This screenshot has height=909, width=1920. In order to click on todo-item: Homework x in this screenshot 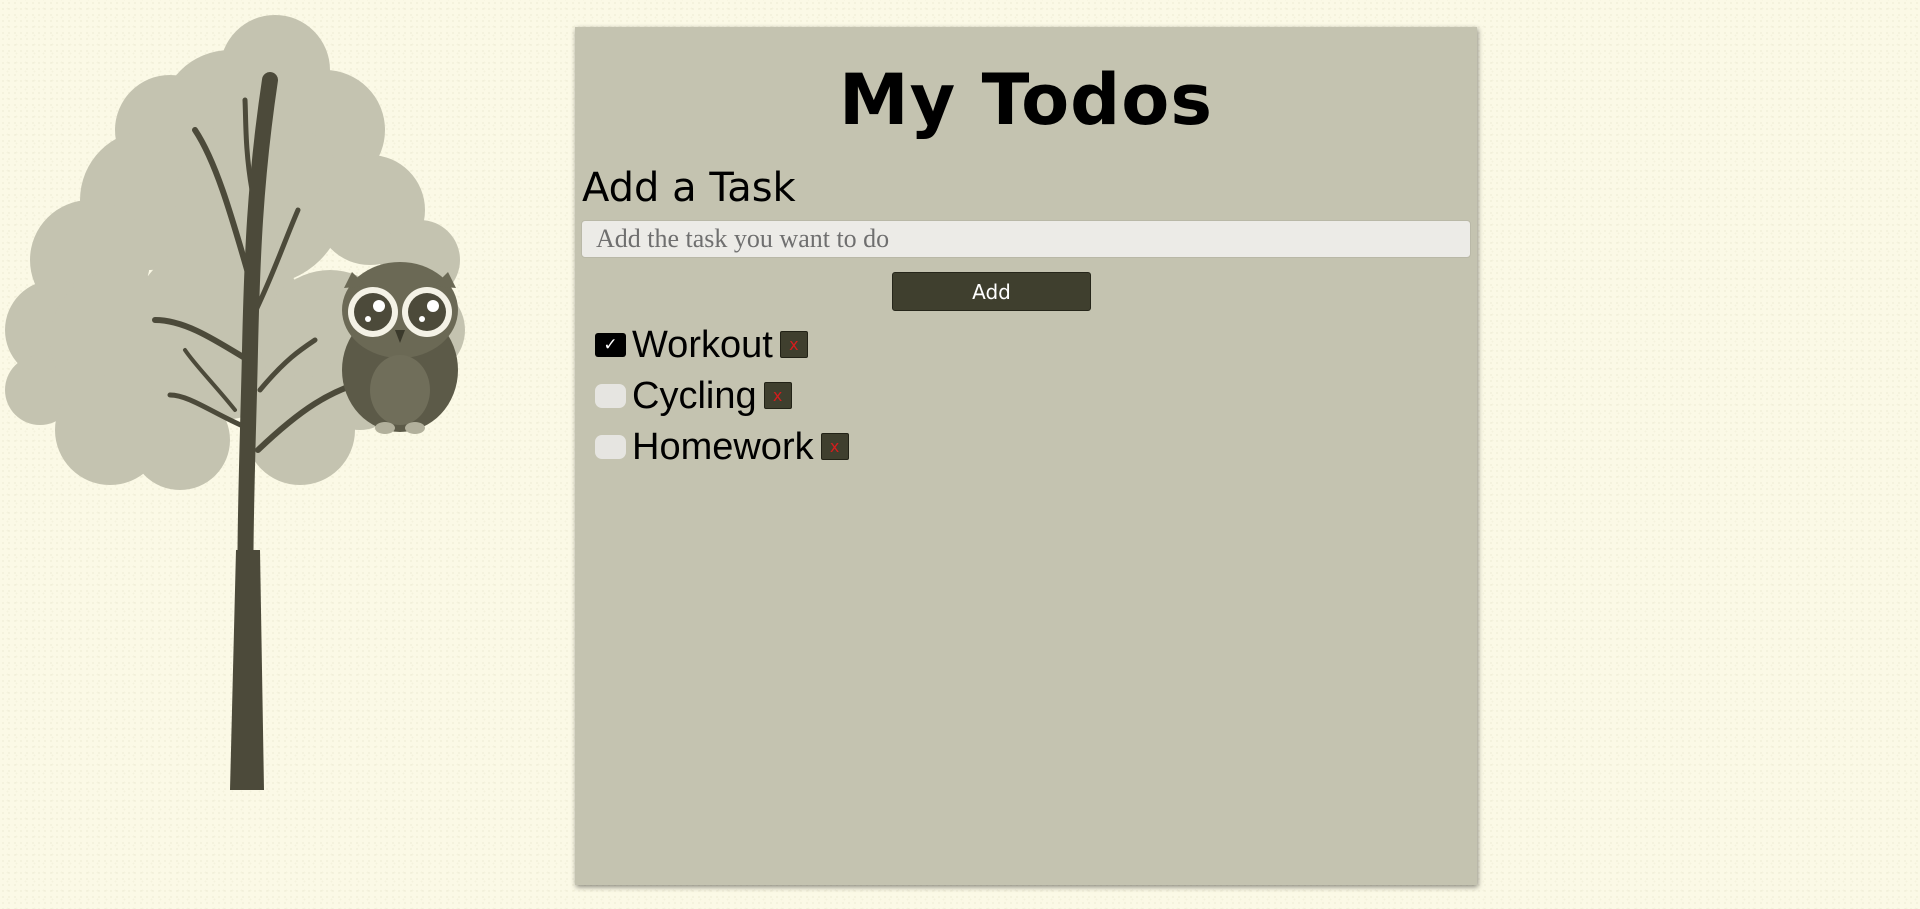, I will do `click(722, 446)`.